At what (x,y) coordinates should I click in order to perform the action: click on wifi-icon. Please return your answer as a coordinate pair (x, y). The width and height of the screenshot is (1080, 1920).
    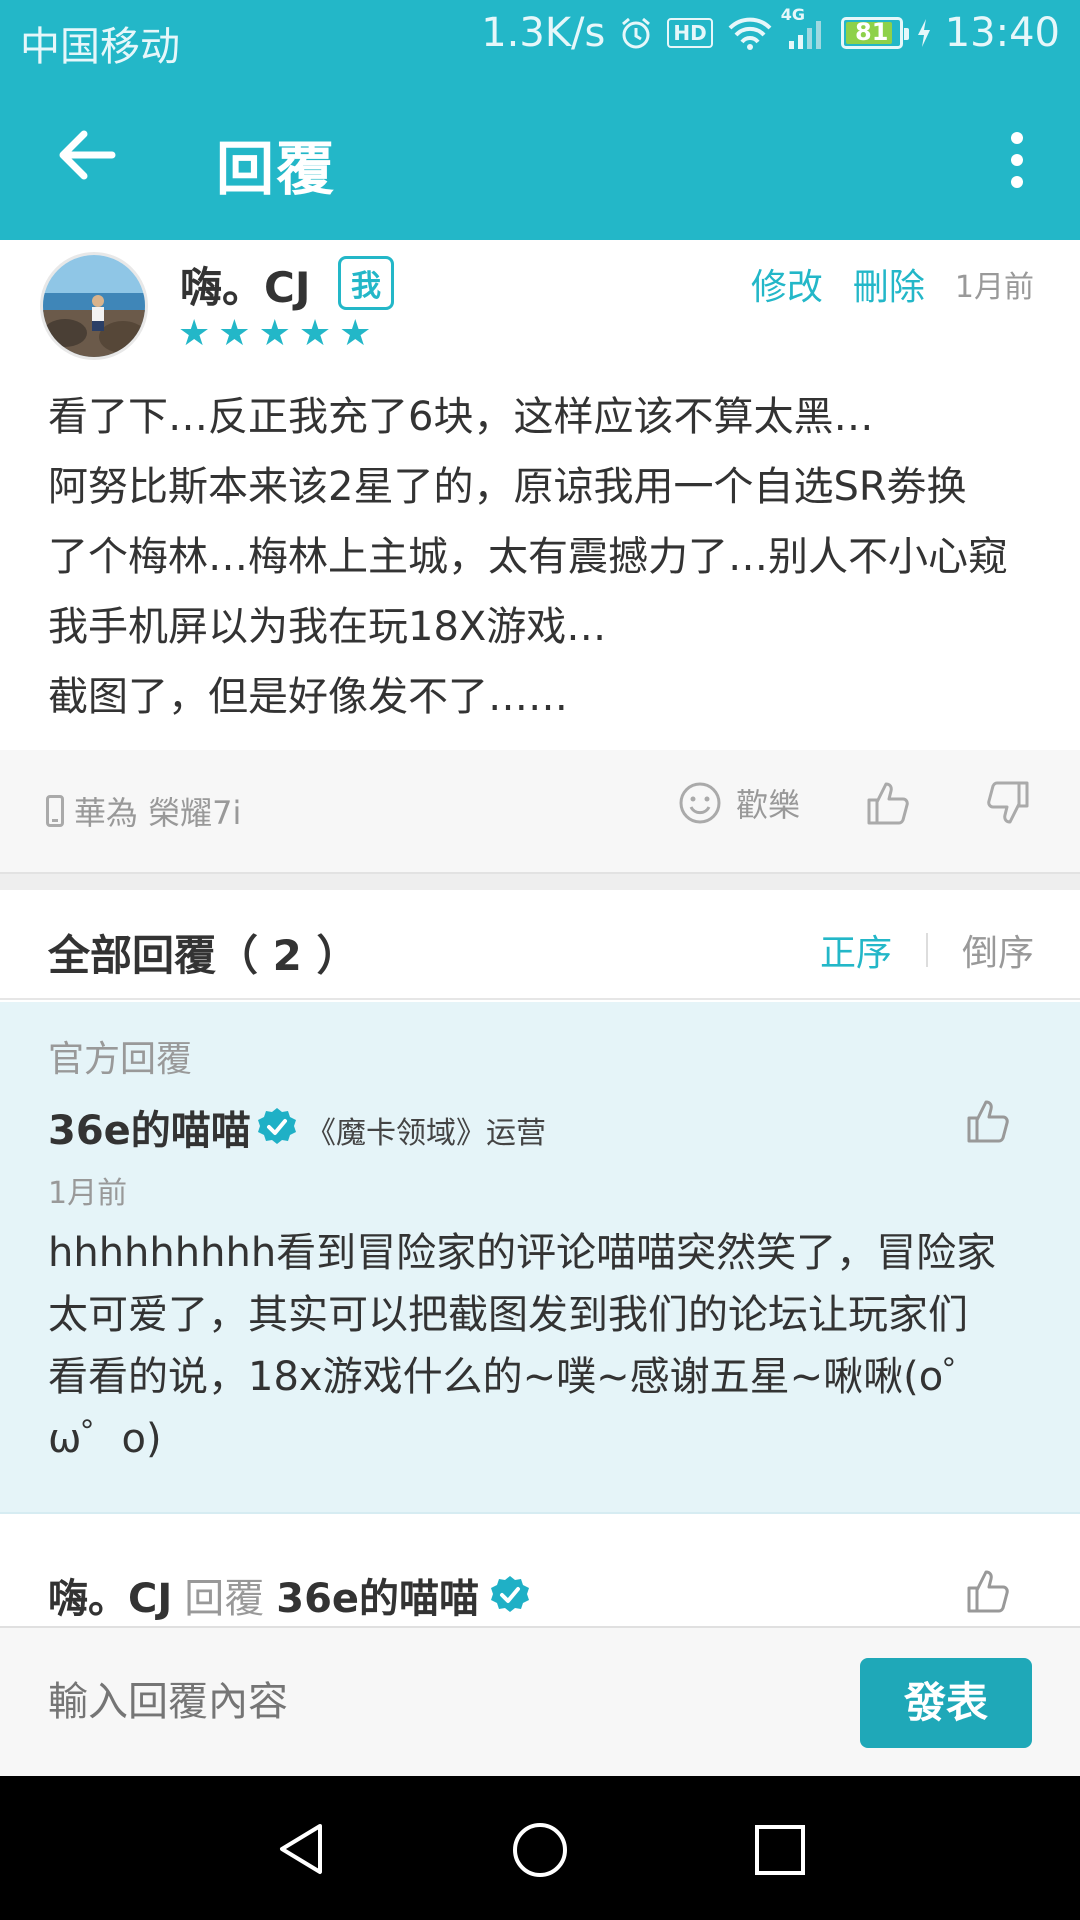
    Looking at the image, I should click on (750, 33).